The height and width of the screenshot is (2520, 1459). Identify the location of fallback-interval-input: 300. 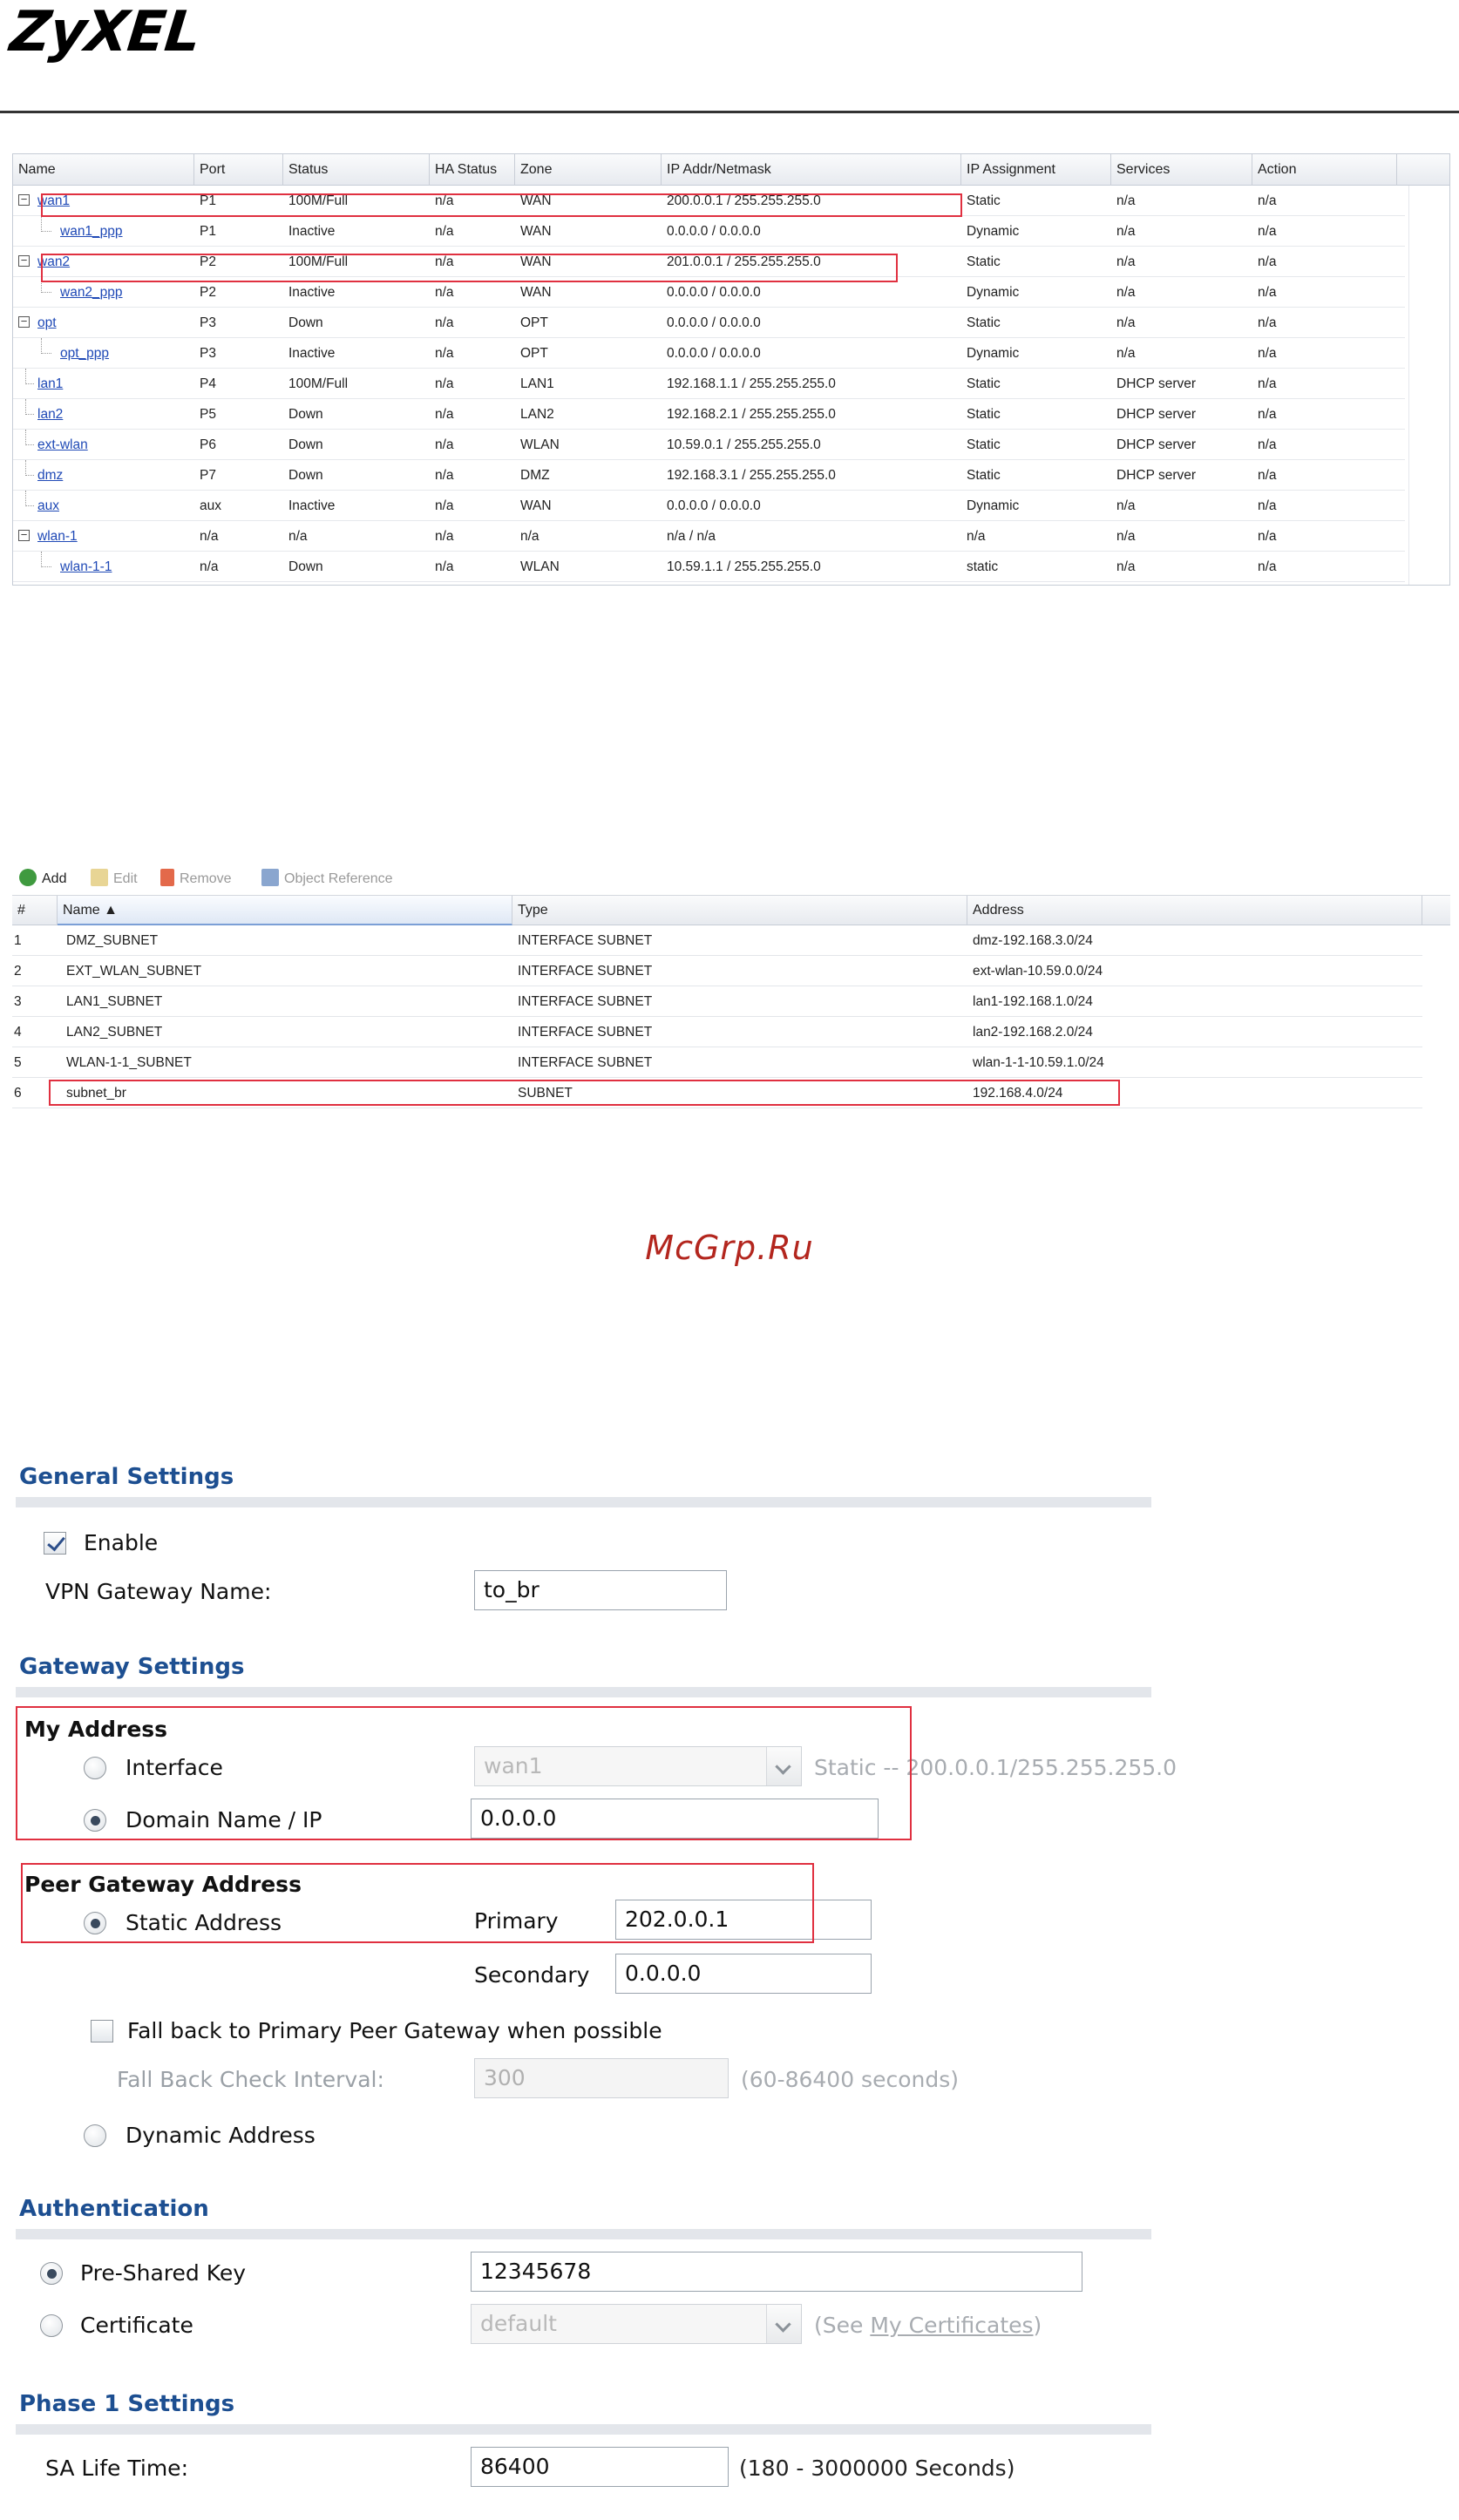
(601, 2078).